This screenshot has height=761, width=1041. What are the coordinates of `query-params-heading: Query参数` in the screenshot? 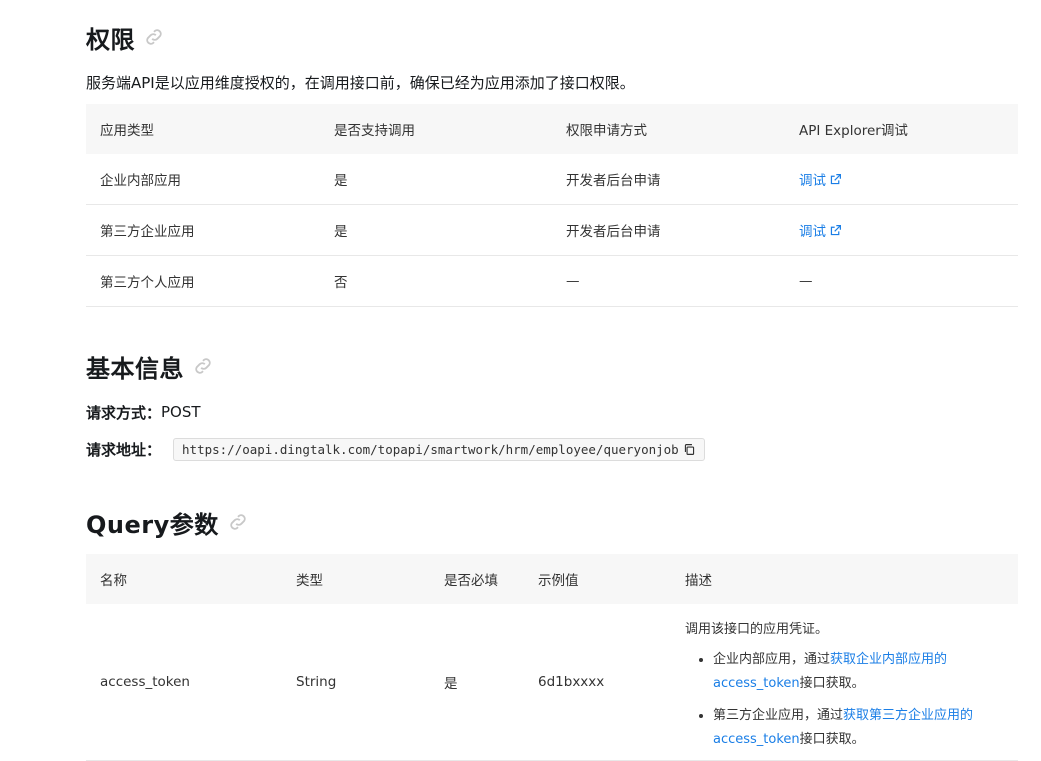 It's located at (167, 522).